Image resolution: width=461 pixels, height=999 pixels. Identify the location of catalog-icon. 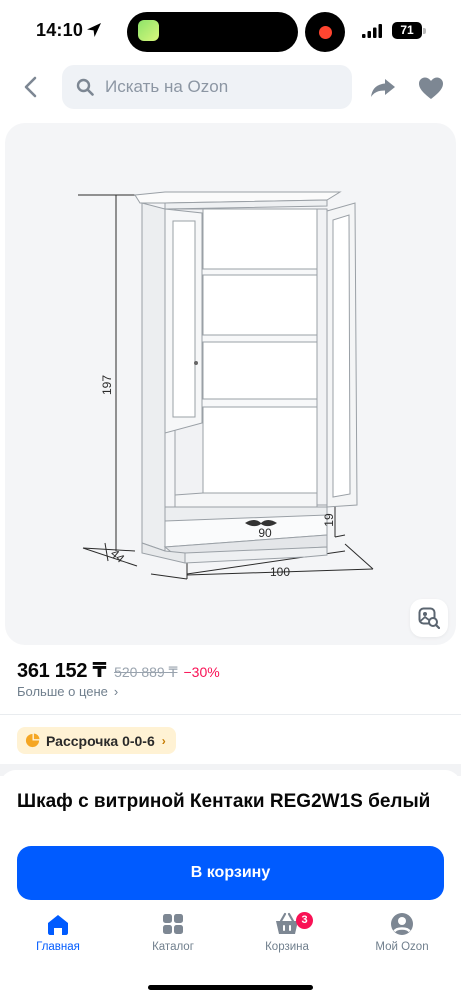
(173, 924).